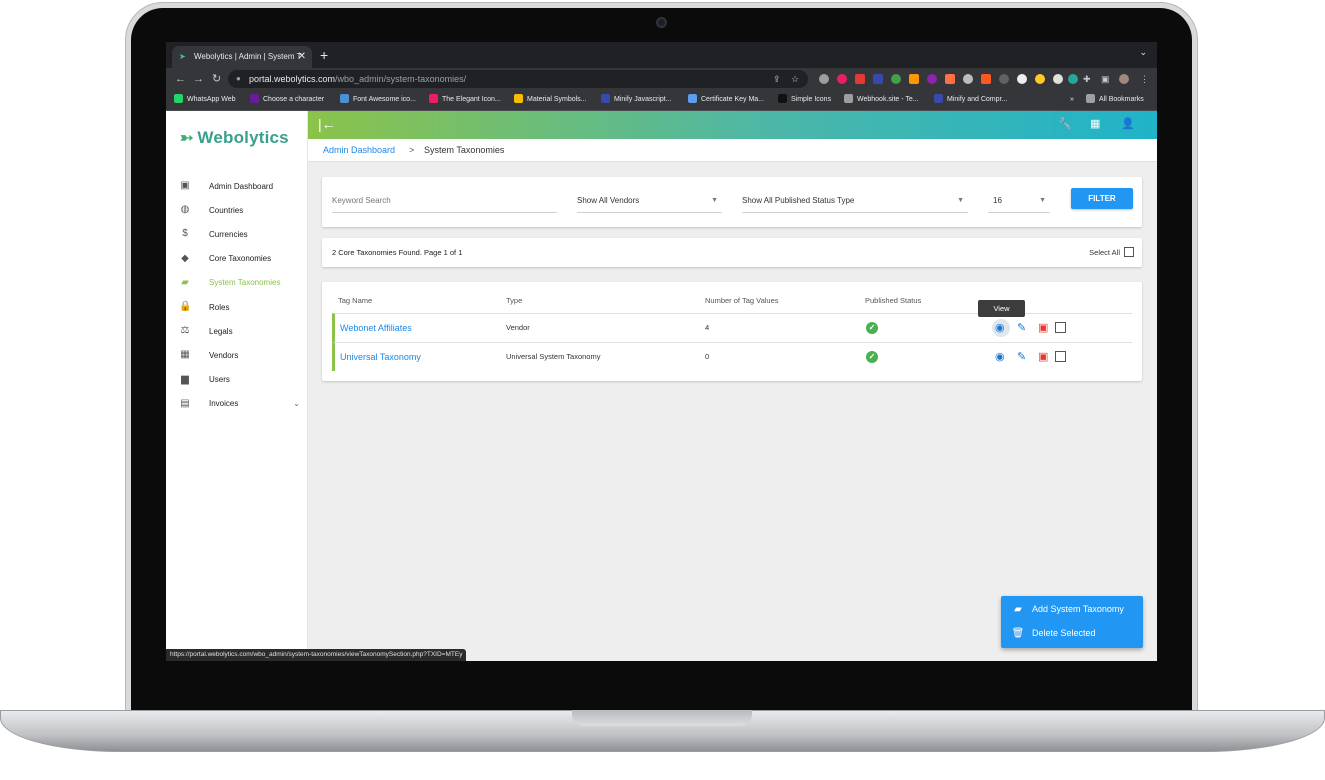  What do you see at coordinates (1065, 124) in the screenshot?
I see `wrench-icon: 🔧` at bounding box center [1065, 124].